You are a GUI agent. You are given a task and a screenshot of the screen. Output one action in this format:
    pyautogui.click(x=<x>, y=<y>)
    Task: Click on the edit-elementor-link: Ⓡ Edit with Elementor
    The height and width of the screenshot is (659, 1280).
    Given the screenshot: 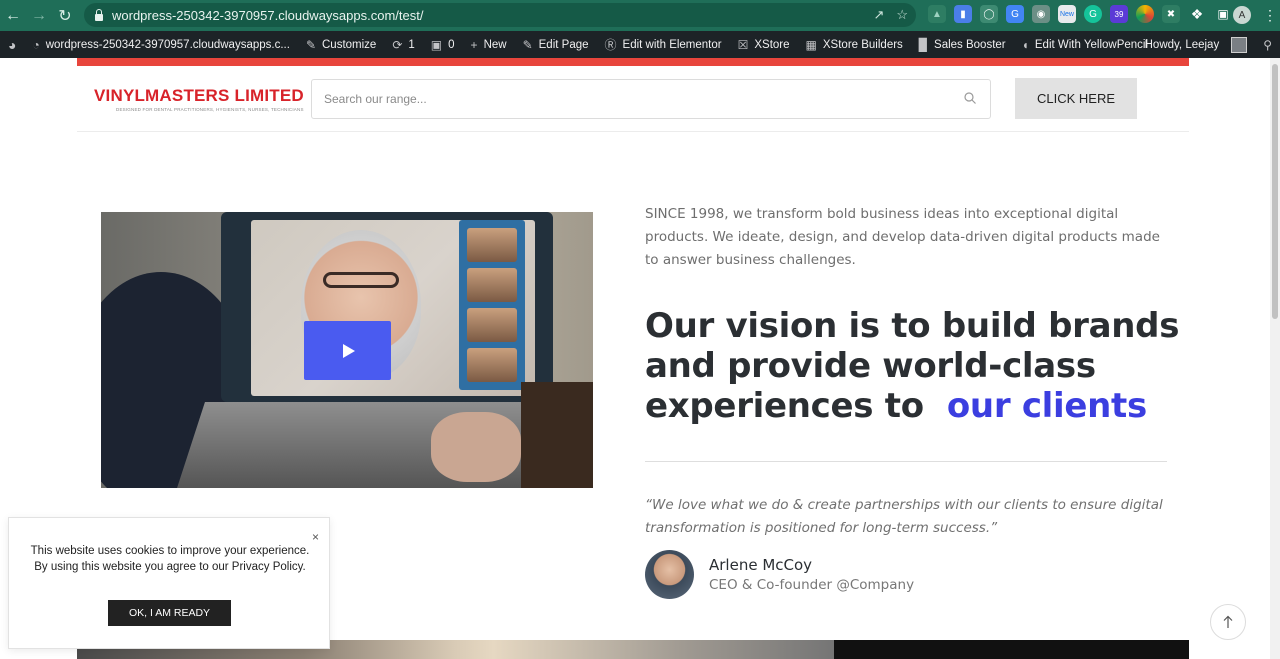 What is the action you would take?
    pyautogui.click(x=663, y=44)
    